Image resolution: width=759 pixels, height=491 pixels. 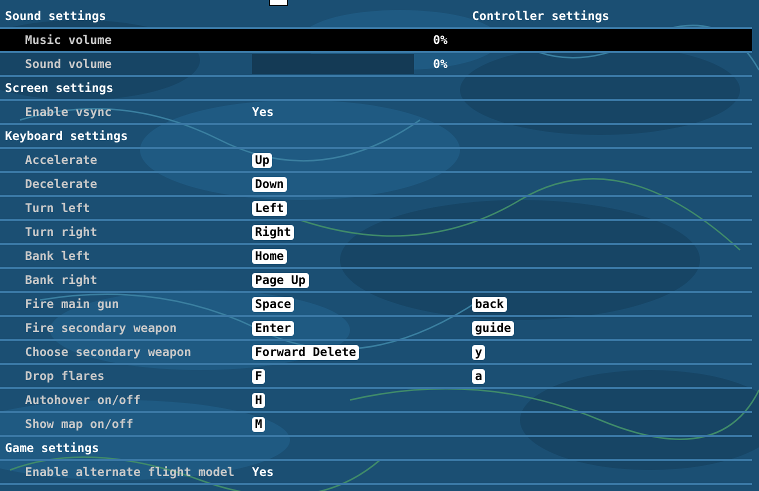 I want to click on setting-label: Accelerate, so click(x=61, y=160).